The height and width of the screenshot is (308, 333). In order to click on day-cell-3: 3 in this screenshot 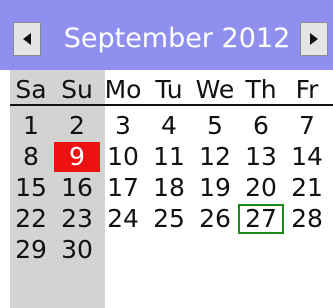, I will do `click(123, 126)`.